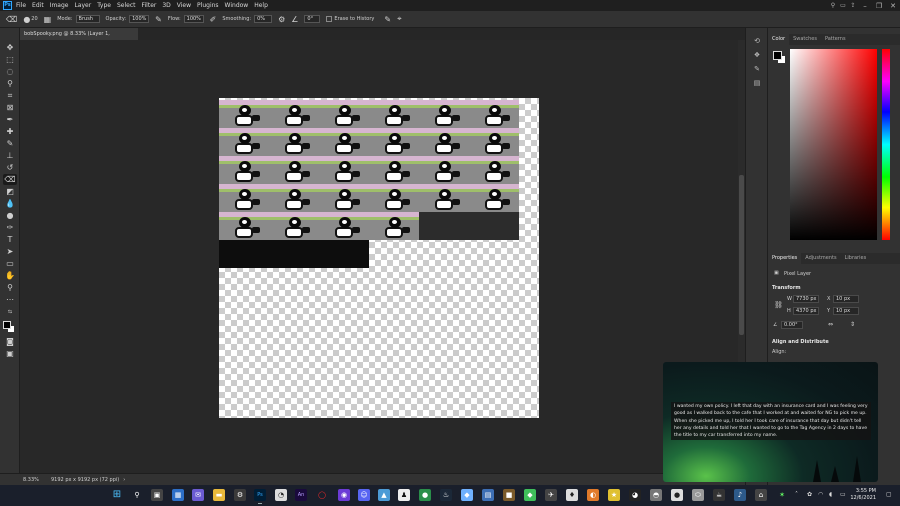  I want to click on app-icon: ☕, so click(719, 495).